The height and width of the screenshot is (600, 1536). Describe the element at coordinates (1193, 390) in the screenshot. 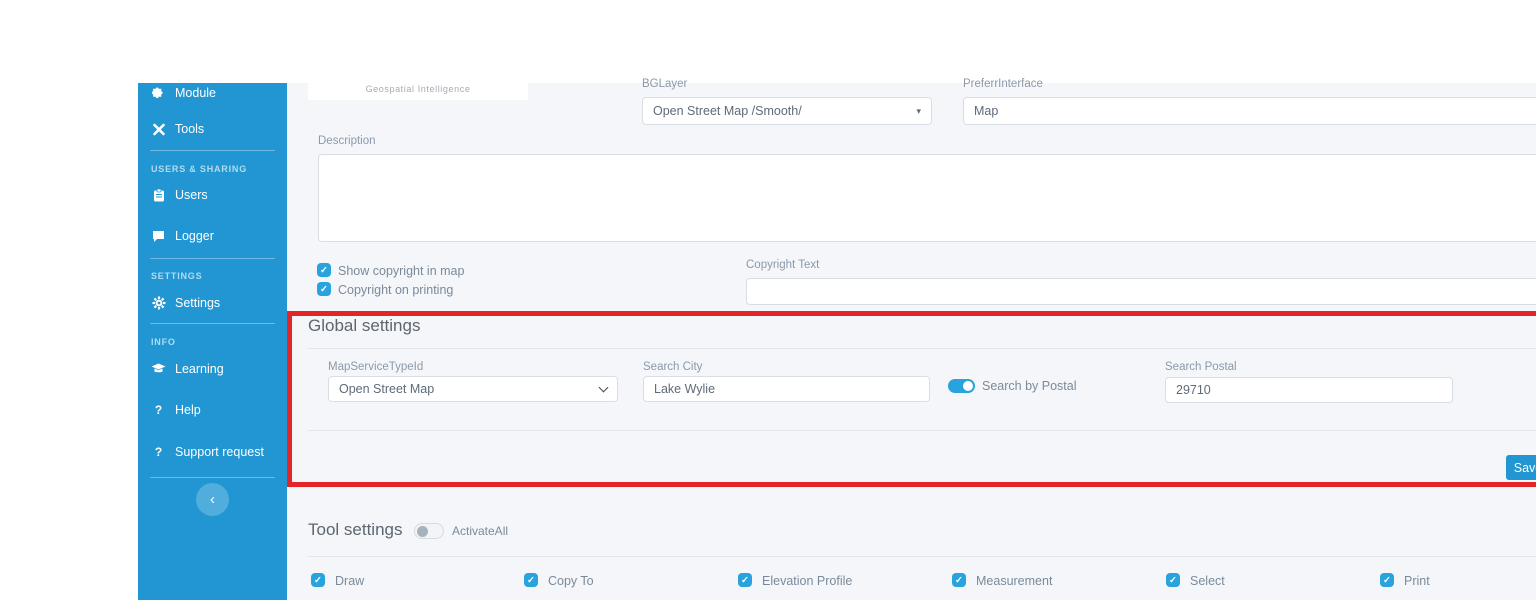

I see `search-postal-value: 29710` at that location.